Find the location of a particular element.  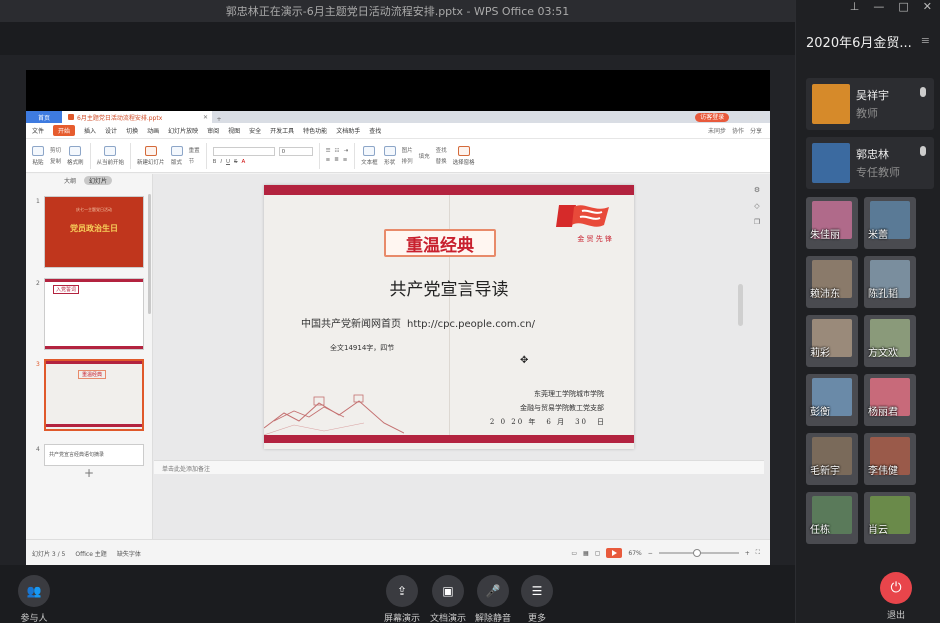

menu-animation: 动画 is located at coordinates (153, 130).